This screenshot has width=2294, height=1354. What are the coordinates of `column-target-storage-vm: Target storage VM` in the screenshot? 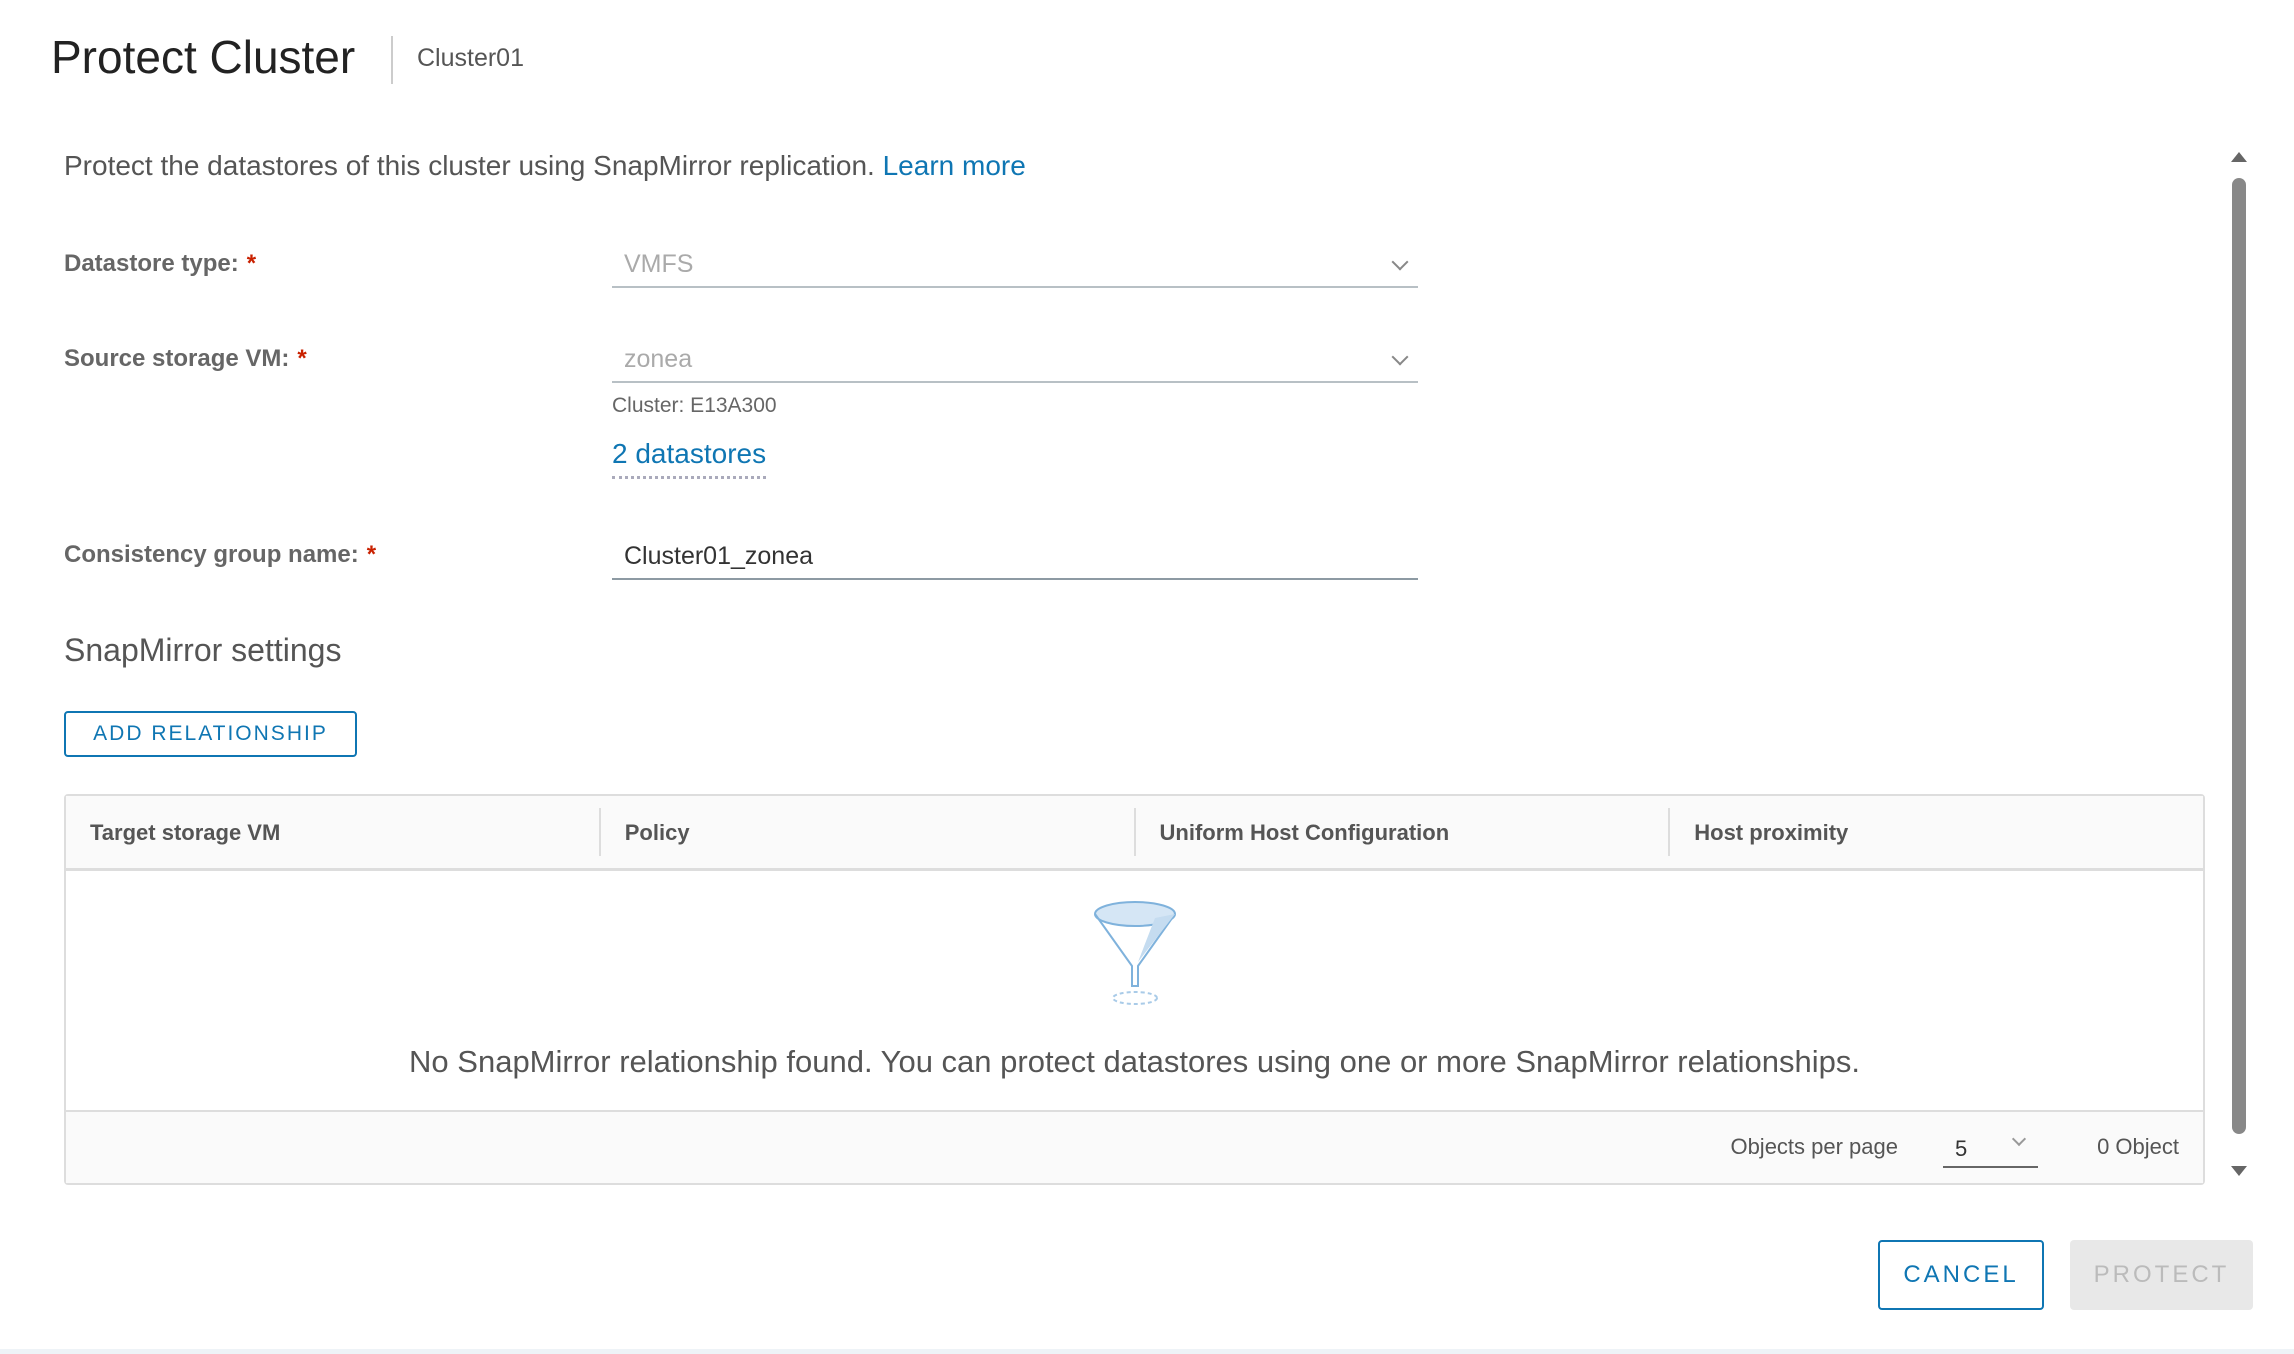 It's located at (332, 832).